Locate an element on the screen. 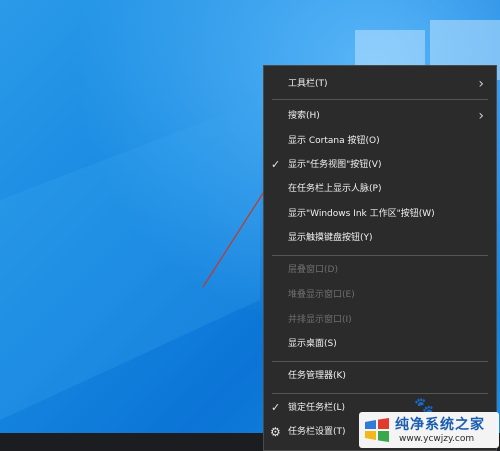 The image size is (500, 451). menu-item-label: 锁定任务栏(L) is located at coordinates (317, 408).